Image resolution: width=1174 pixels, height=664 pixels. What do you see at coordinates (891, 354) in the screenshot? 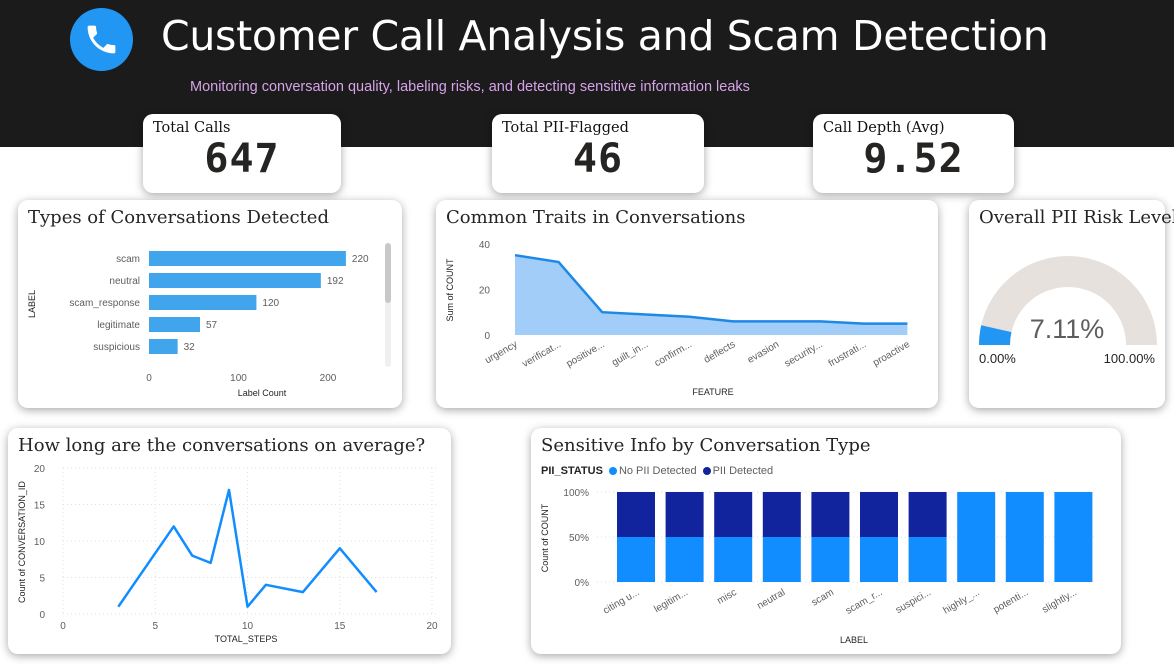
I see `x-tick-label: proactive` at bounding box center [891, 354].